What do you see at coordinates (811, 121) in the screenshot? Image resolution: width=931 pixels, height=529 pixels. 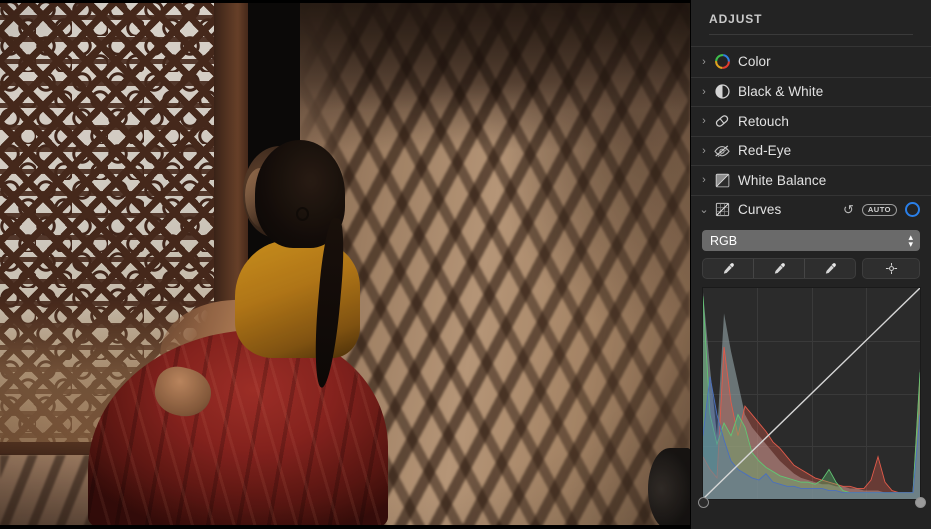 I see `sidebar-item-retouch: › Retouch` at bounding box center [811, 121].